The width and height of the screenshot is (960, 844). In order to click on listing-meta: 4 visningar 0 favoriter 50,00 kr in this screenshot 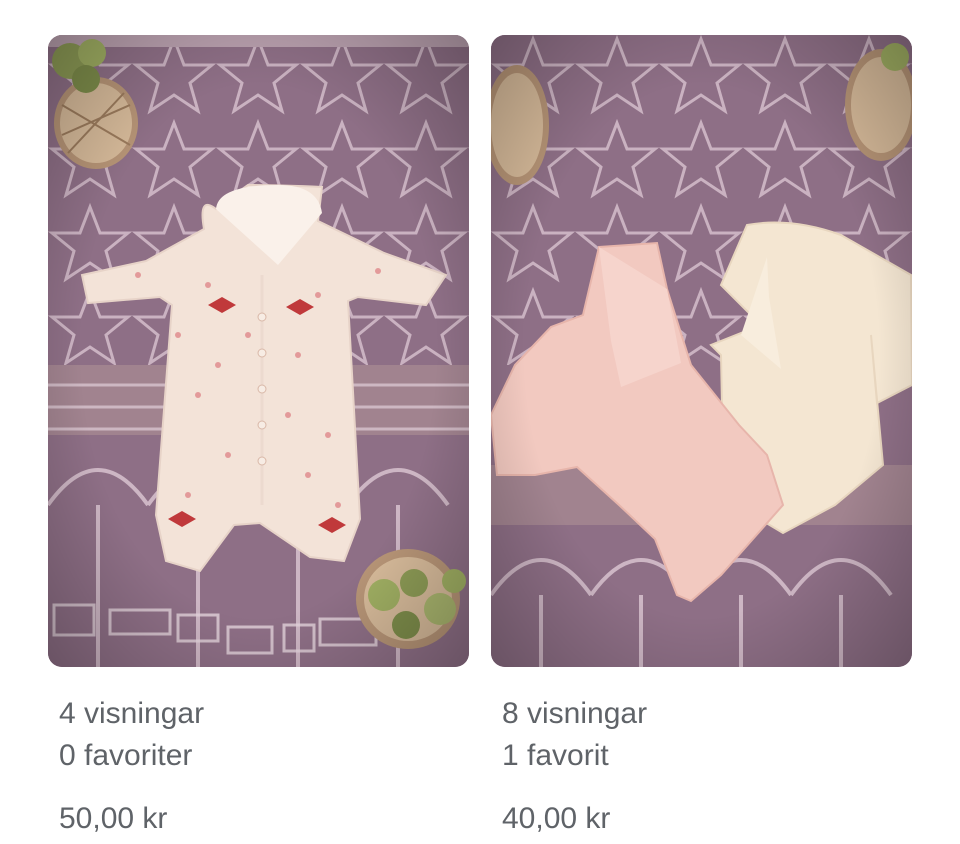, I will do `click(258, 766)`.